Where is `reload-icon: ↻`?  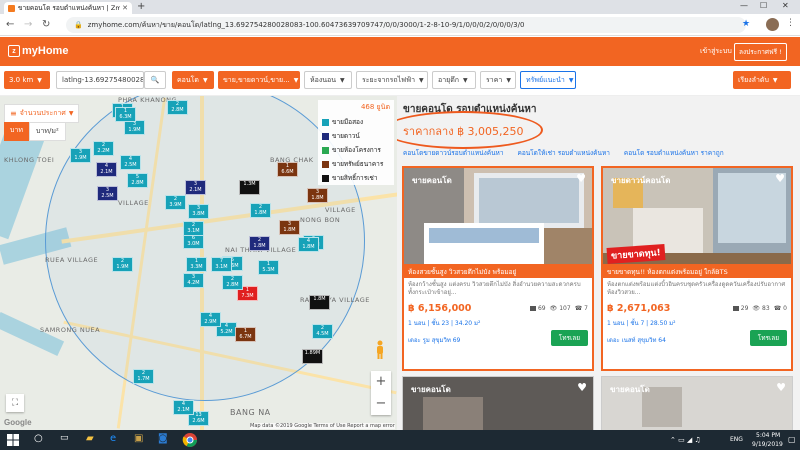 reload-icon: ↻ is located at coordinates (46, 24).